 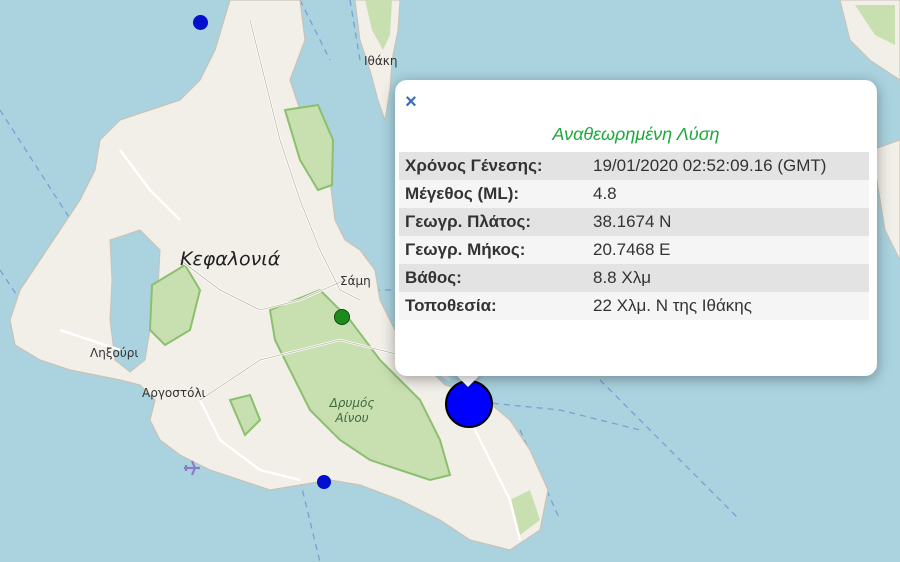 I want to click on table-row: Τοποθεσία: 22 Χλμ. Ν της Ιθάκης, so click(x=634, y=306).